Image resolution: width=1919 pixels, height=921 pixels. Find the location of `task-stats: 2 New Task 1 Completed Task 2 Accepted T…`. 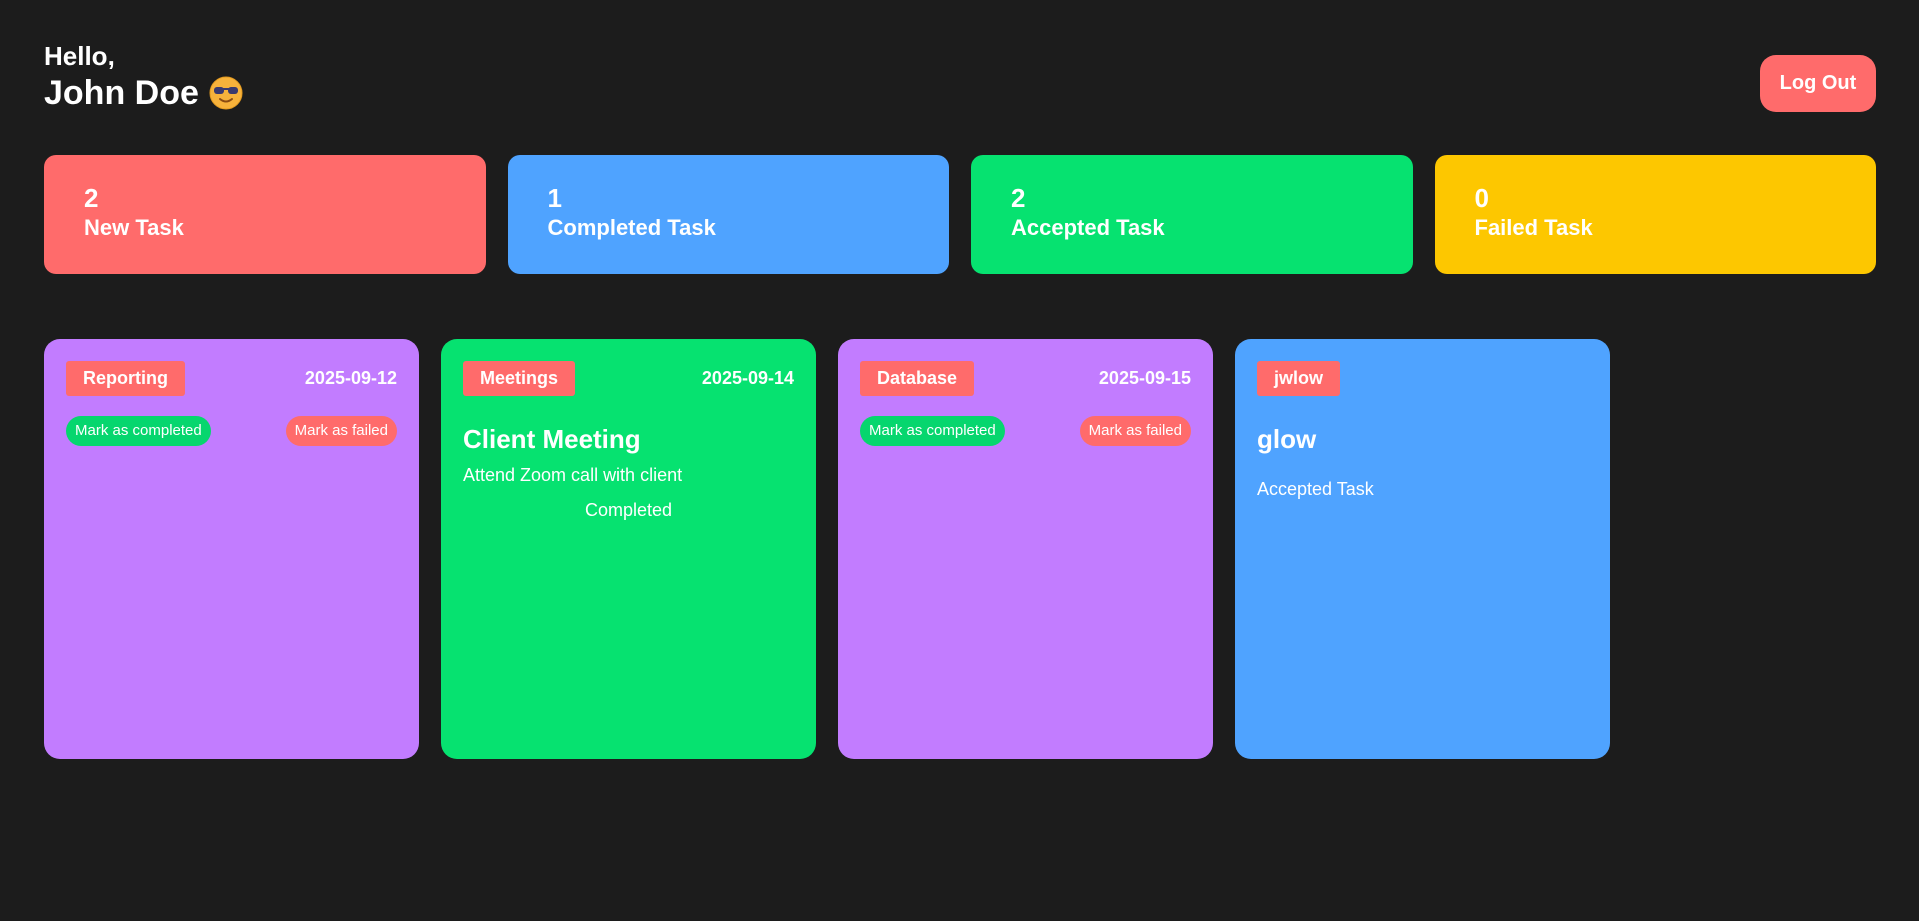

task-stats: 2 New Task 1 Completed Task 2 Accepted T… is located at coordinates (960, 214).